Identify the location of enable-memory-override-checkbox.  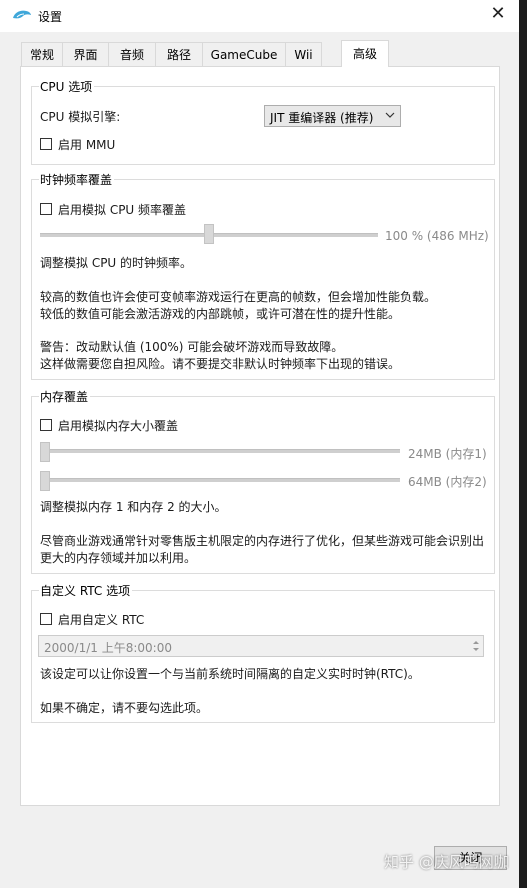
(46, 425).